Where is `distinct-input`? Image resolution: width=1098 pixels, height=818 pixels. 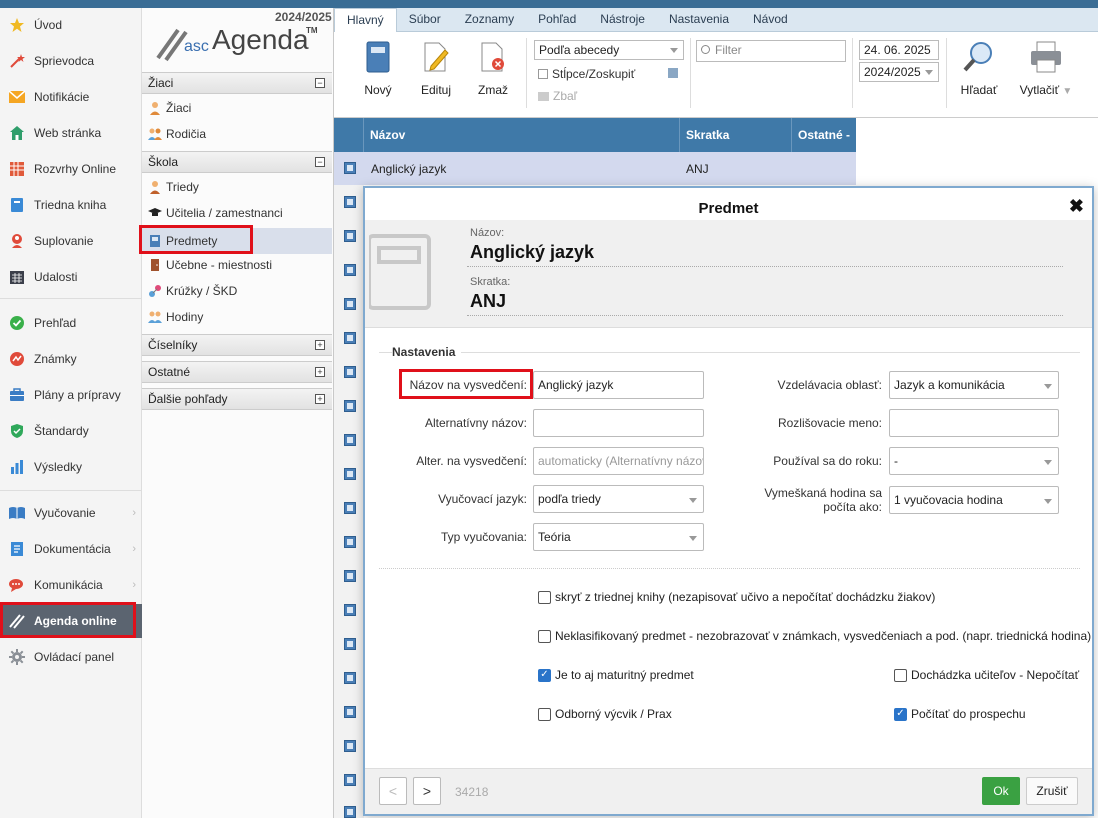 distinct-input is located at coordinates (974, 423).